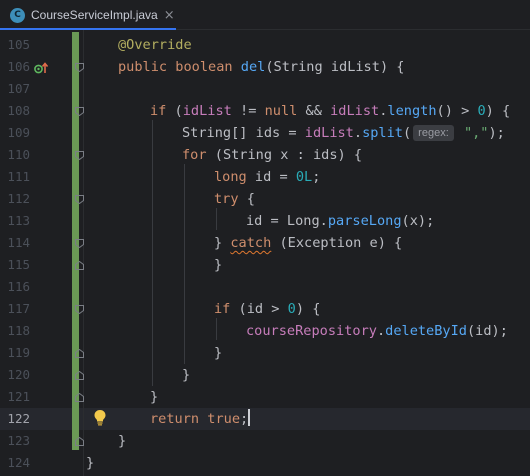  What do you see at coordinates (18, 352) in the screenshot?
I see `line-number: 119` at bounding box center [18, 352].